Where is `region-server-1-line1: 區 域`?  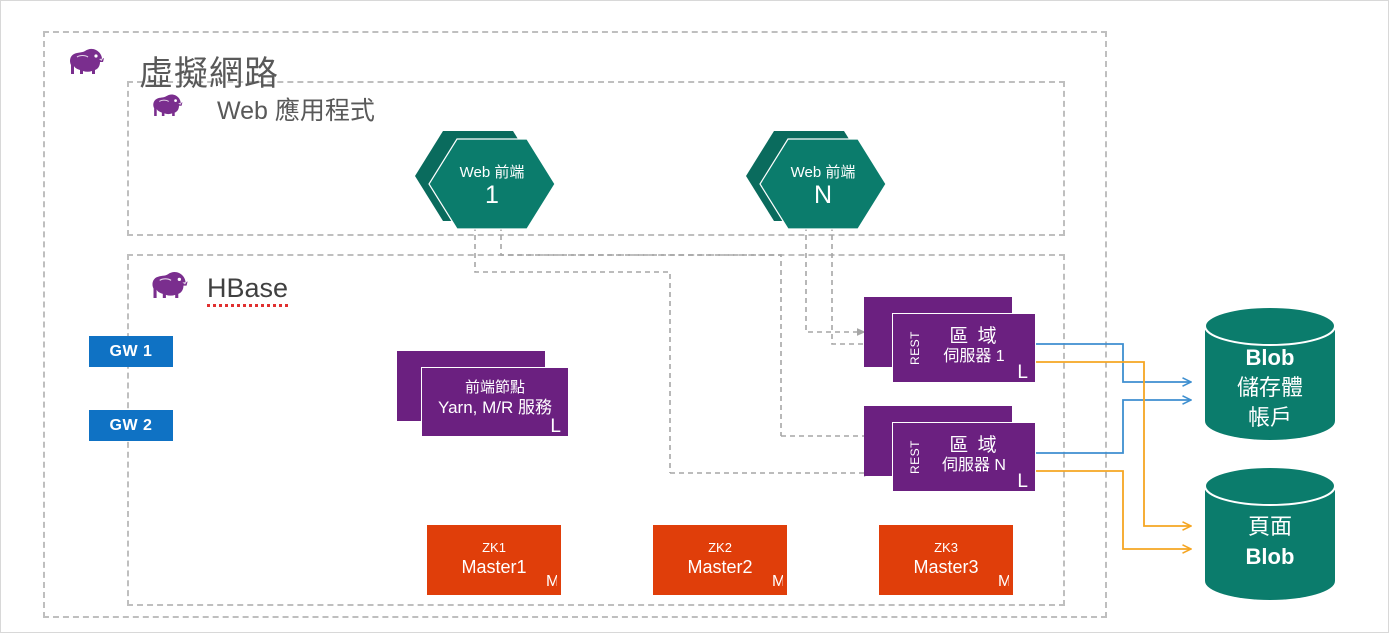 region-server-1-line1: 區 域 is located at coordinates (974, 336).